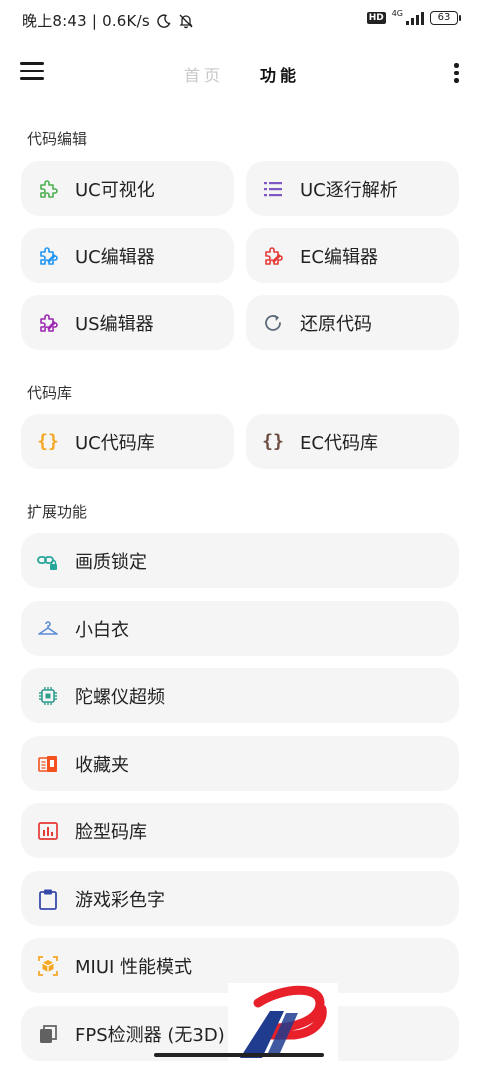 Image resolution: width=480 pixels, height=1066 pixels. What do you see at coordinates (86, 21) in the screenshot?
I see `status-time-speed: 晚上8:43 | 0.6K/s` at bounding box center [86, 21].